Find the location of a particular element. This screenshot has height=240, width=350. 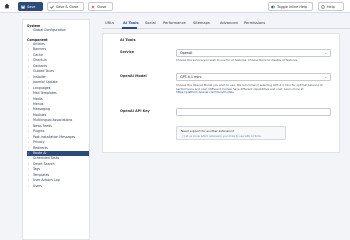

sidebar-item-label: Contacts is located at coordinates (40, 65).